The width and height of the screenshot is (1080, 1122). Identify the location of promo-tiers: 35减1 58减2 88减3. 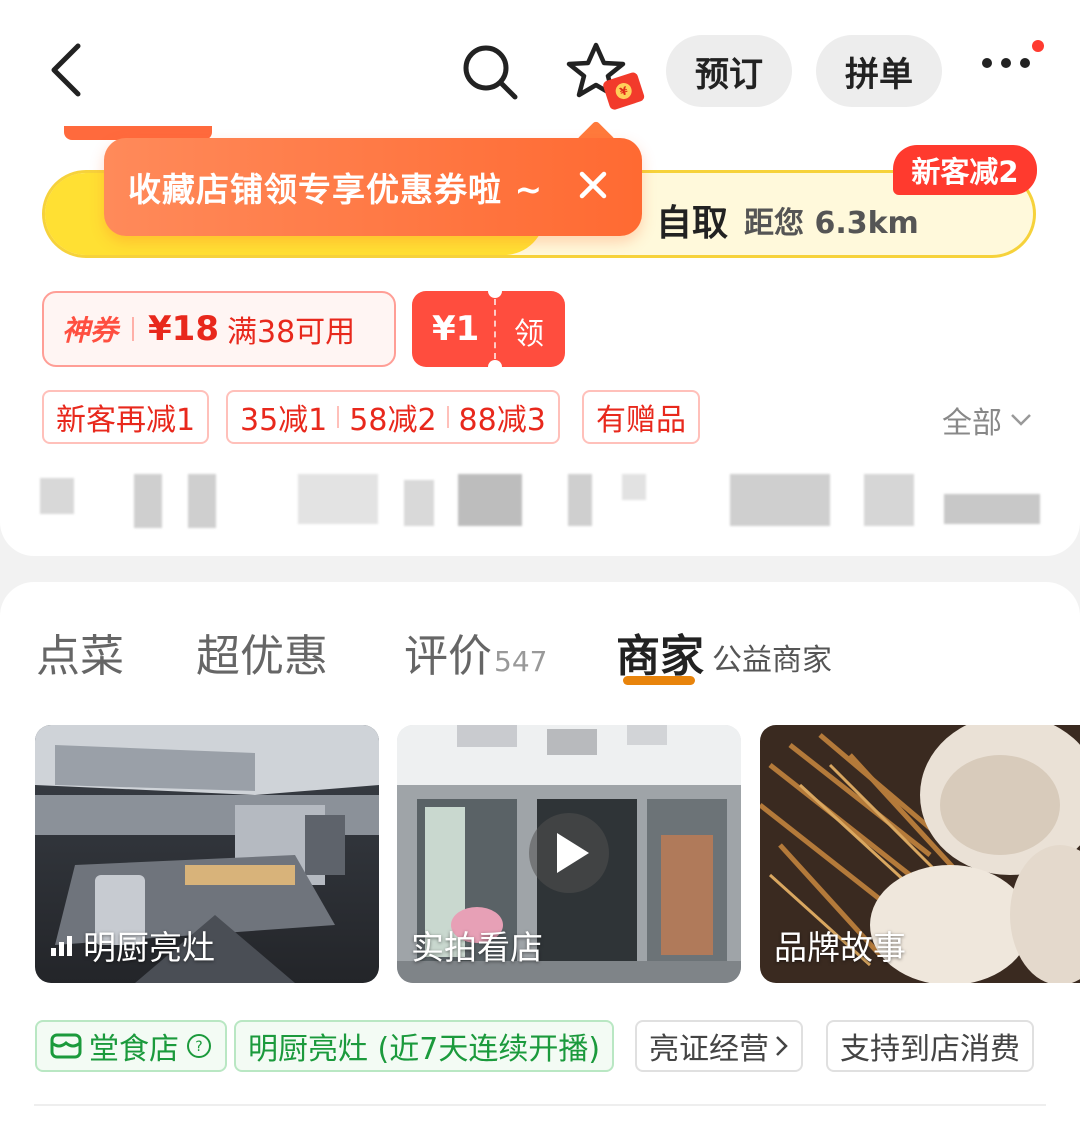
(393, 417).